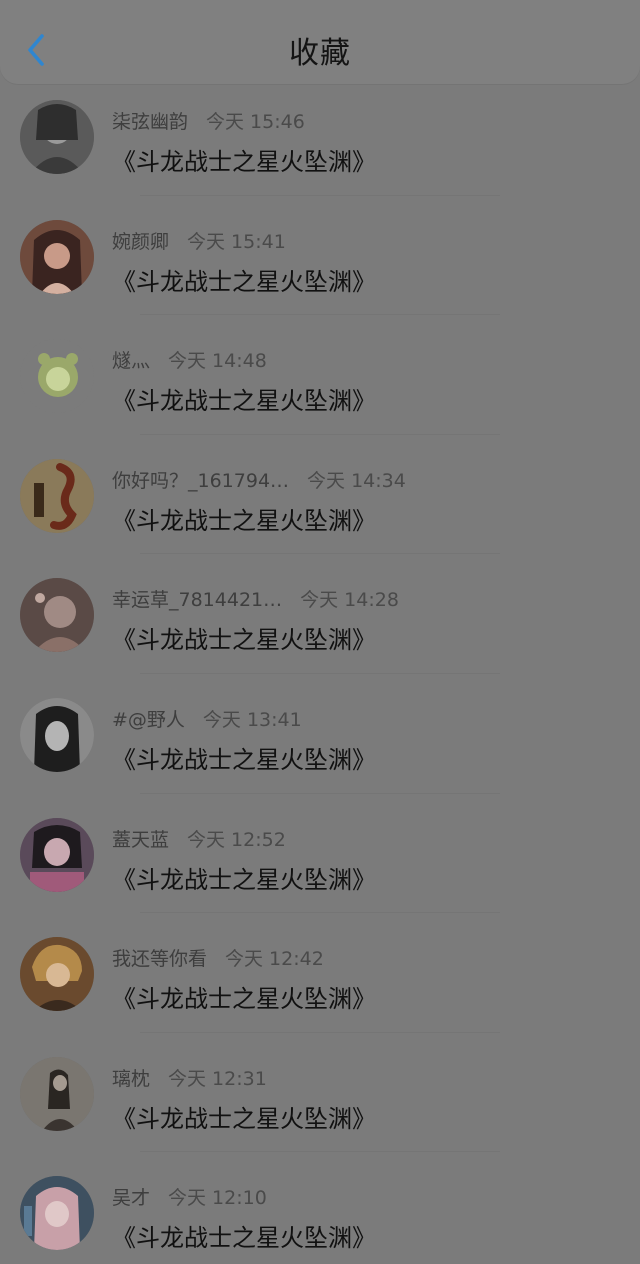 The height and width of the screenshot is (1264, 640). Describe the element at coordinates (140, 840) in the screenshot. I see `username: 蓋天蓝` at that location.